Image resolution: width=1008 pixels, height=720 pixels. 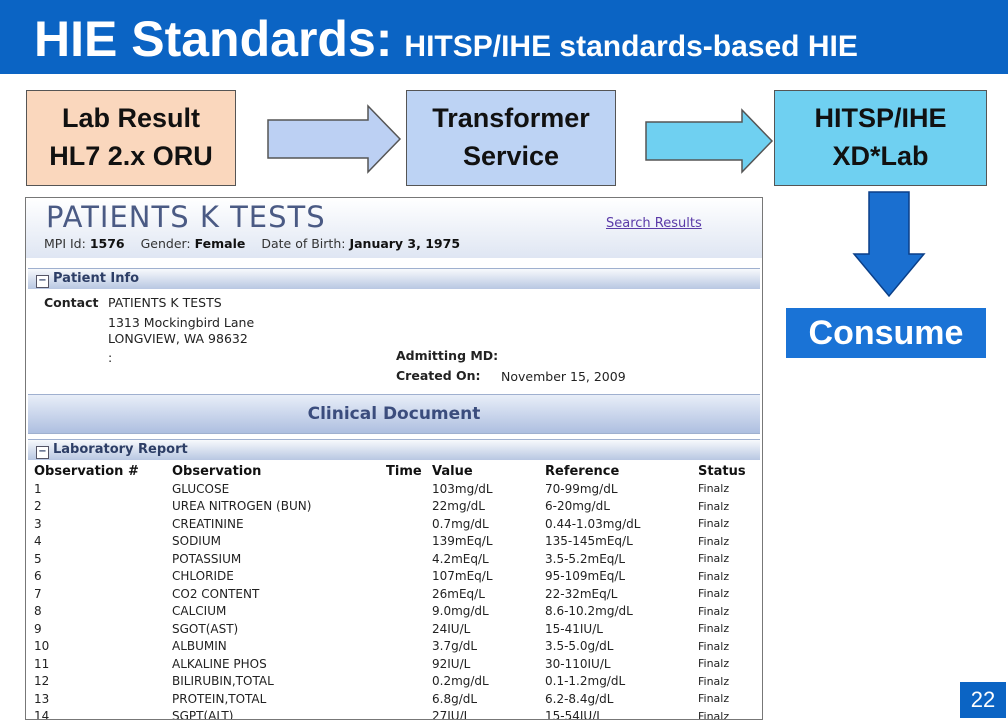 What do you see at coordinates (582, 471) in the screenshot?
I see `col-reference: Reference` at bounding box center [582, 471].